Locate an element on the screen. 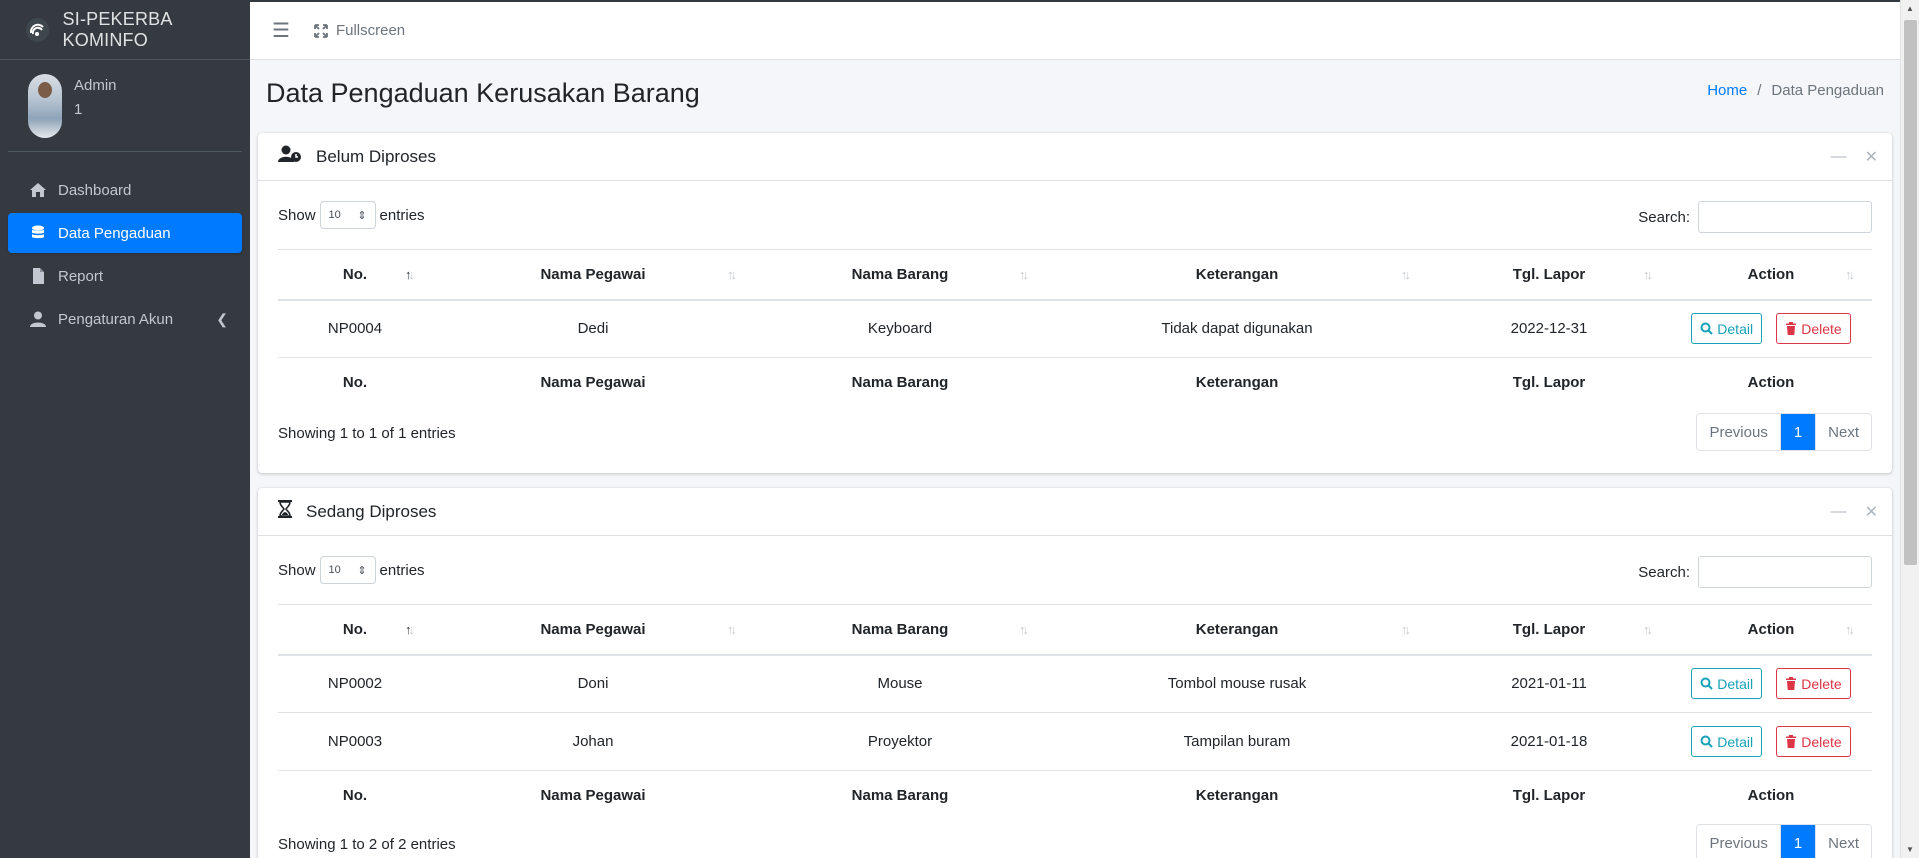 The image size is (1919, 858). column-label: Keterangan is located at coordinates (1237, 629).